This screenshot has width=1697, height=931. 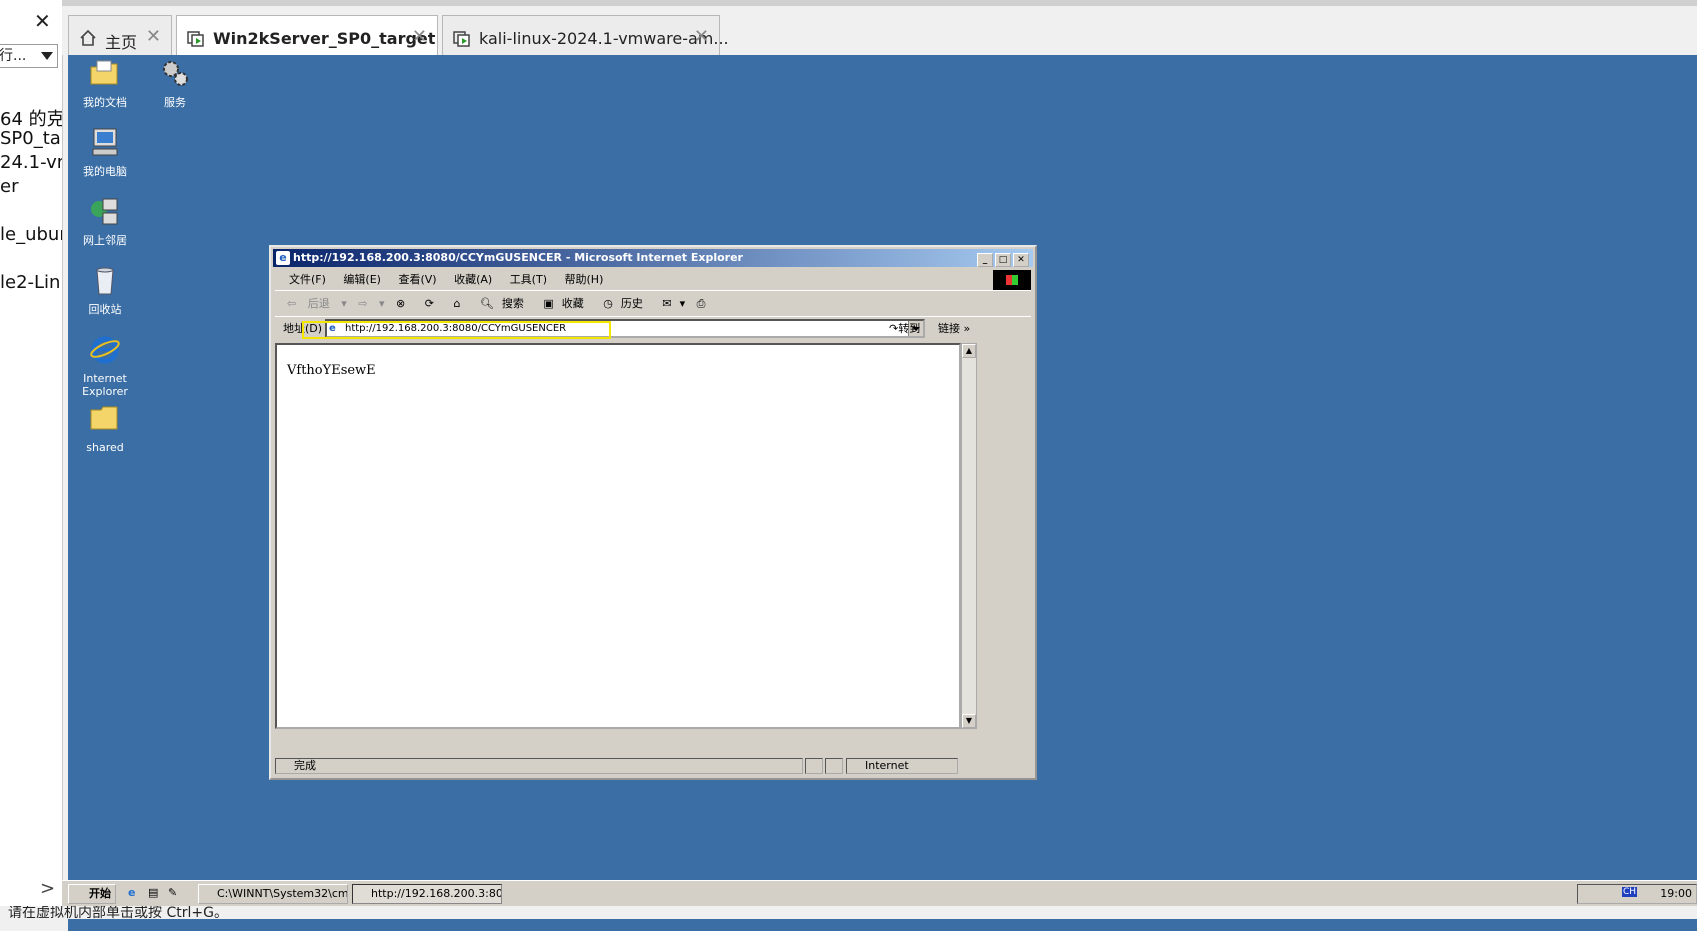 I want to click on desktop-icon-recycle-bin: 回收站, so click(x=105, y=290).